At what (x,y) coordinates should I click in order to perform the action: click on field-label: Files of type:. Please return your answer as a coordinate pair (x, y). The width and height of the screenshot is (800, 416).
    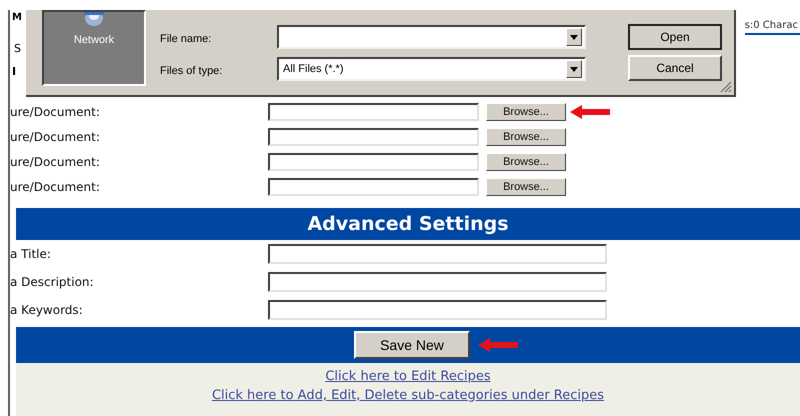
    Looking at the image, I should click on (191, 71).